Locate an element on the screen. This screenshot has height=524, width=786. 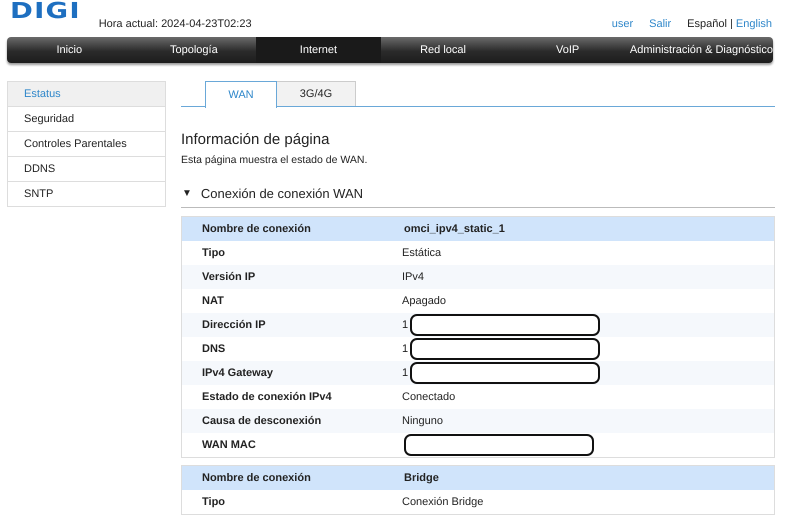
logo: DIGI is located at coordinates (45, 12).